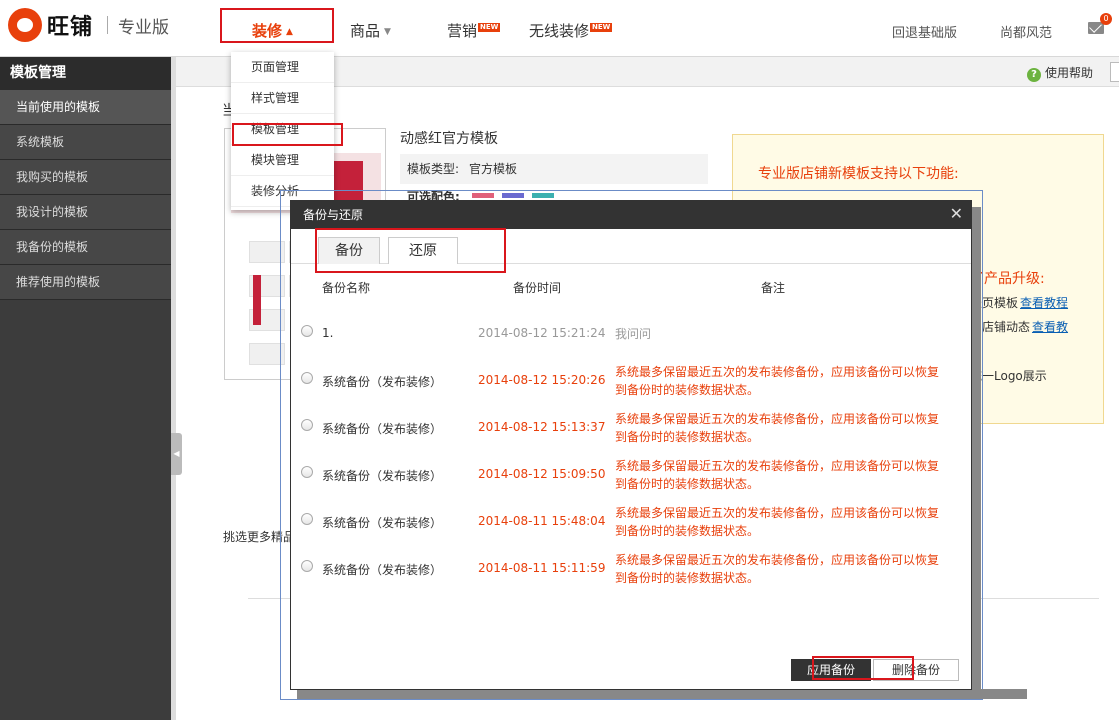 This screenshot has width=1119, height=720. I want to click on dialog-title: 备份与还原, so click(333, 215).